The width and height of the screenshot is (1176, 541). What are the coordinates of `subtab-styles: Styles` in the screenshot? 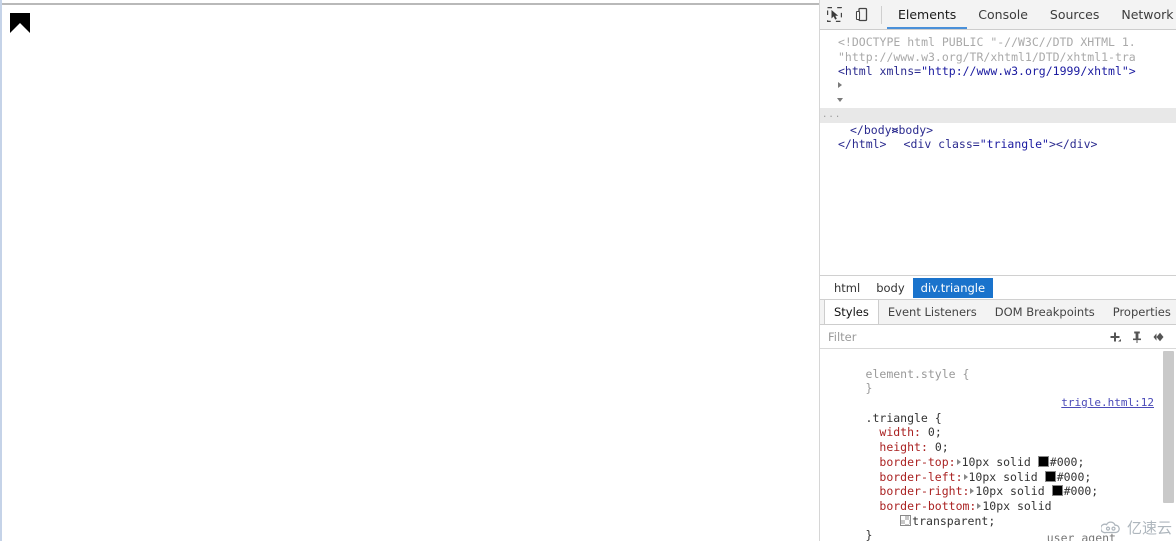 It's located at (851, 312).